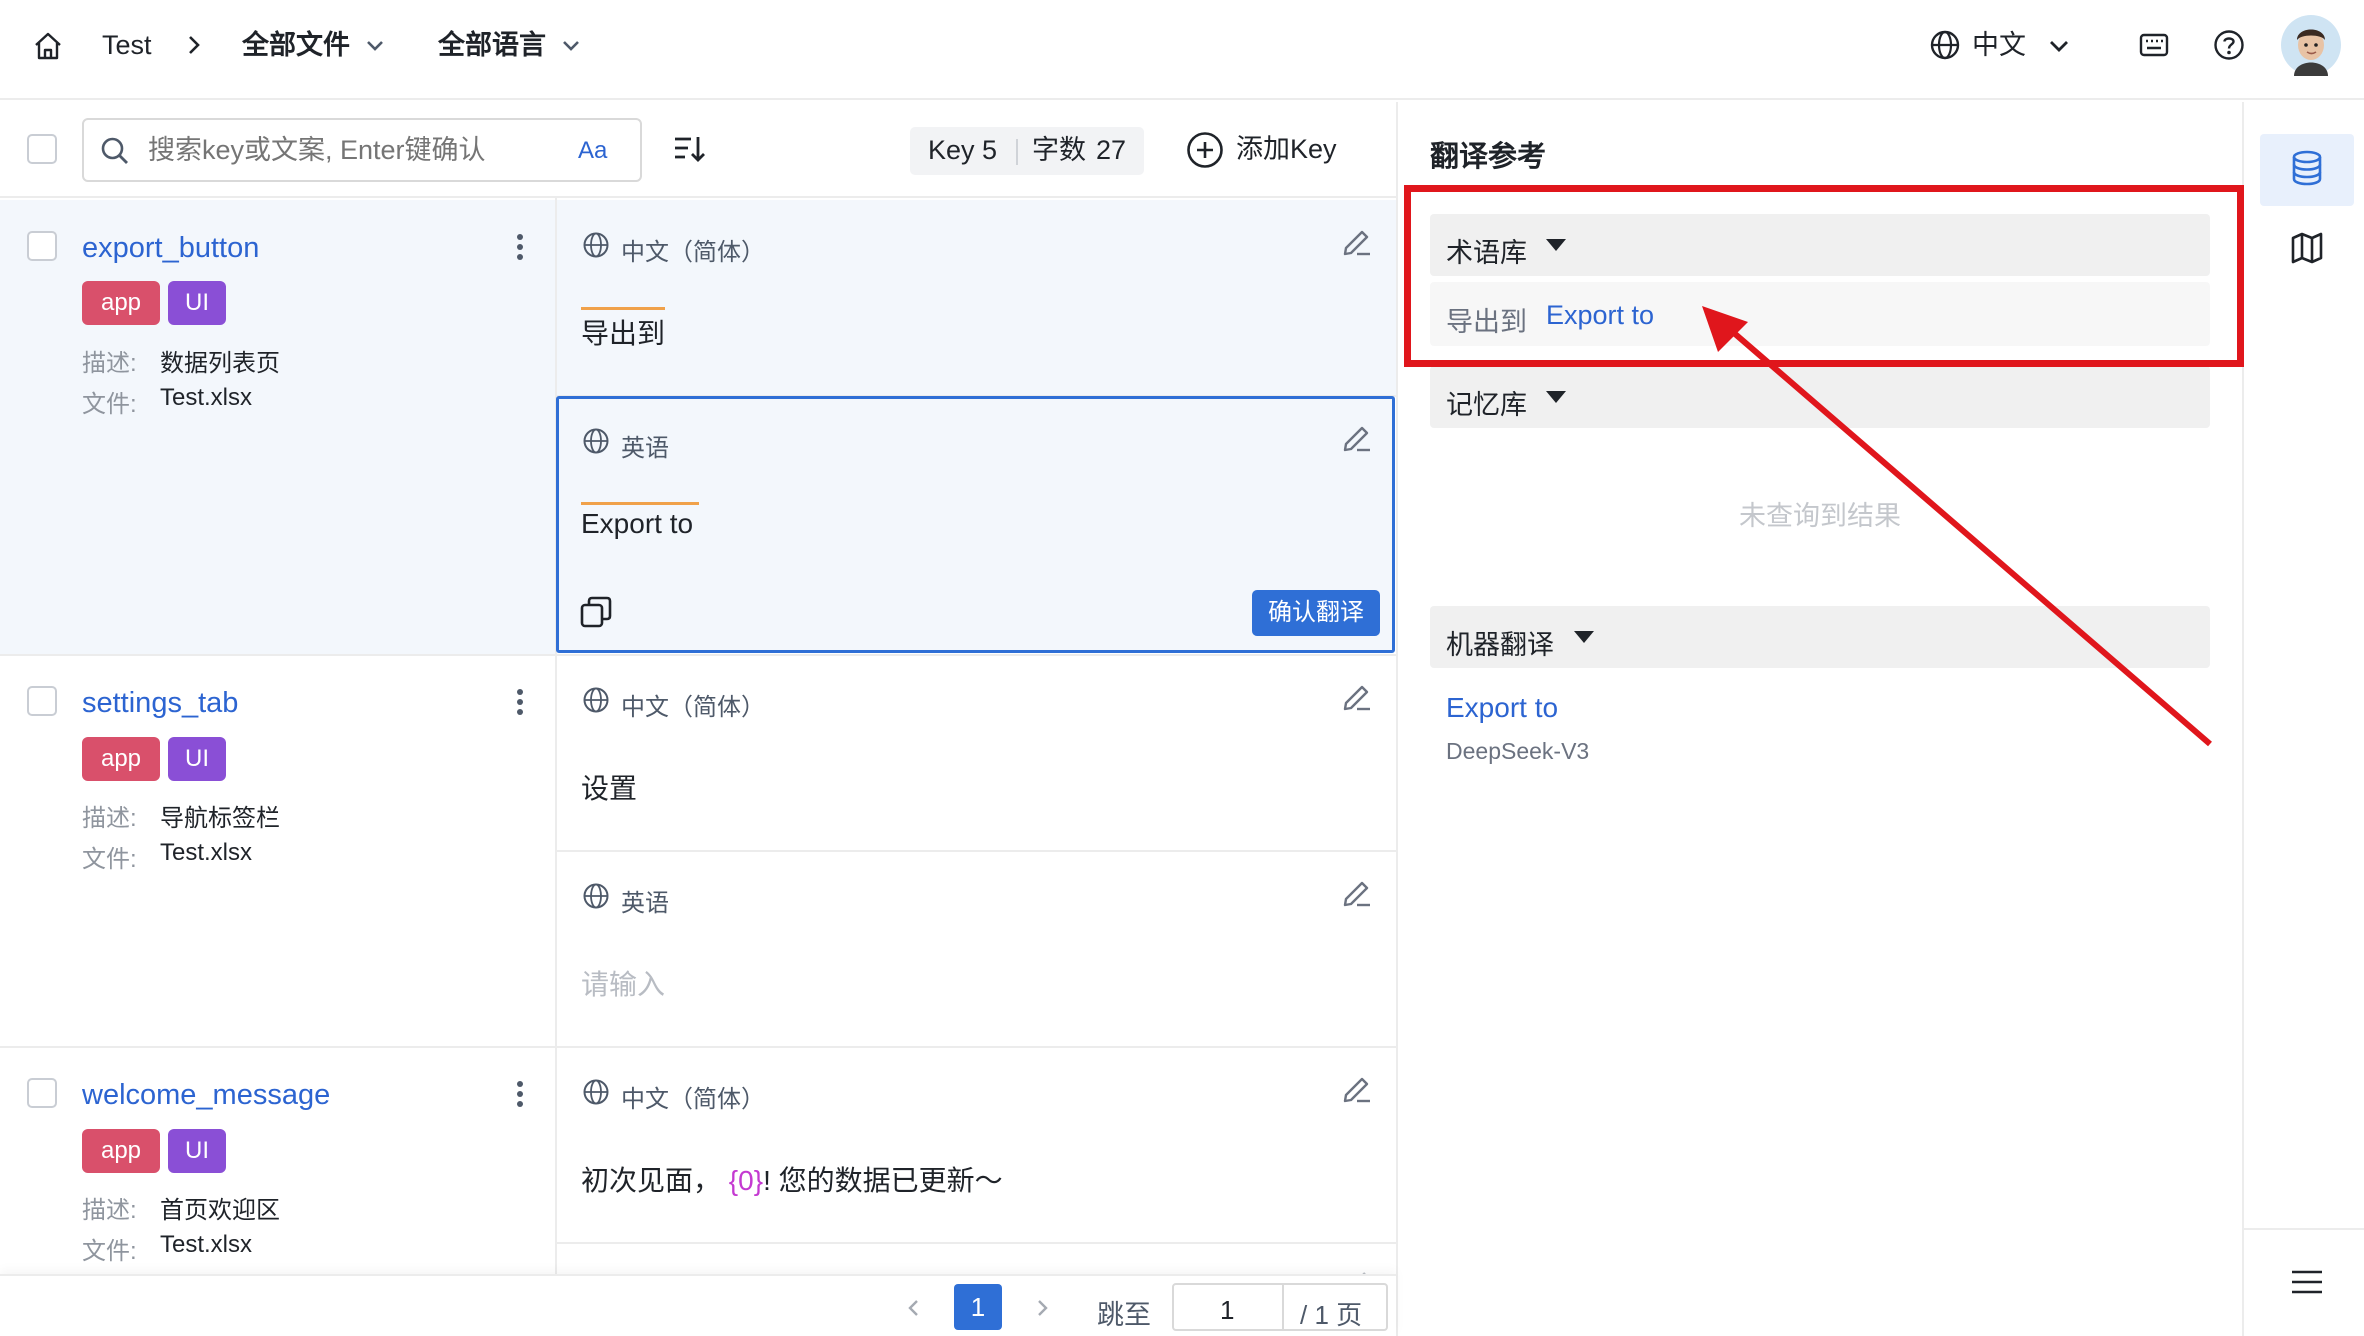 Image resolution: width=2364 pixels, height=1336 pixels. I want to click on target-input-placeholder: 请输入, so click(623, 983).